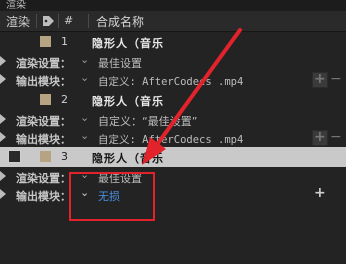 The height and width of the screenshot is (264, 346). What do you see at coordinates (112, 196) in the screenshot?
I see `highlight-box` at bounding box center [112, 196].